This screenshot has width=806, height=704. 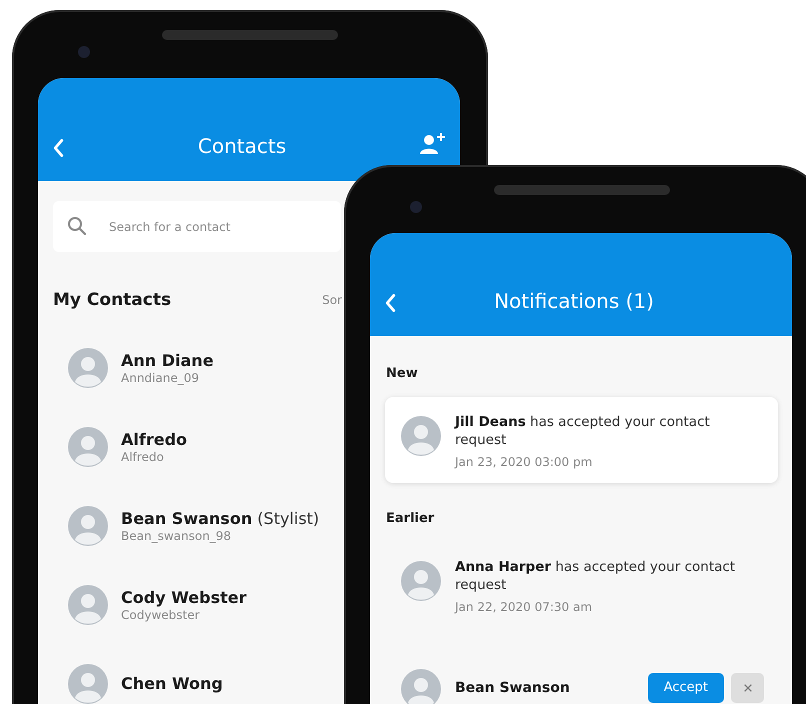 I want to click on section-title: Earlier, so click(x=411, y=518).